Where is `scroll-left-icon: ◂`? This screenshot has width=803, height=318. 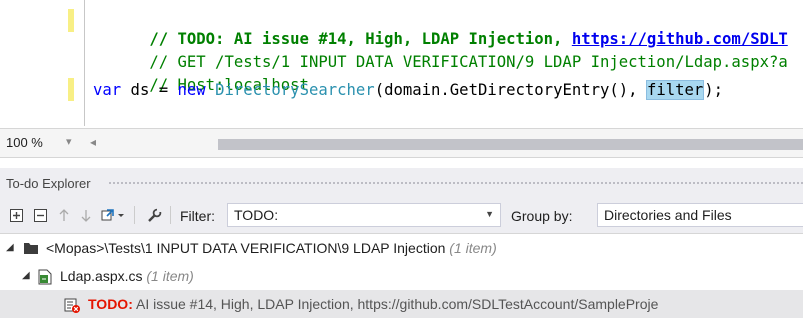 scroll-left-icon: ◂ is located at coordinates (93, 142).